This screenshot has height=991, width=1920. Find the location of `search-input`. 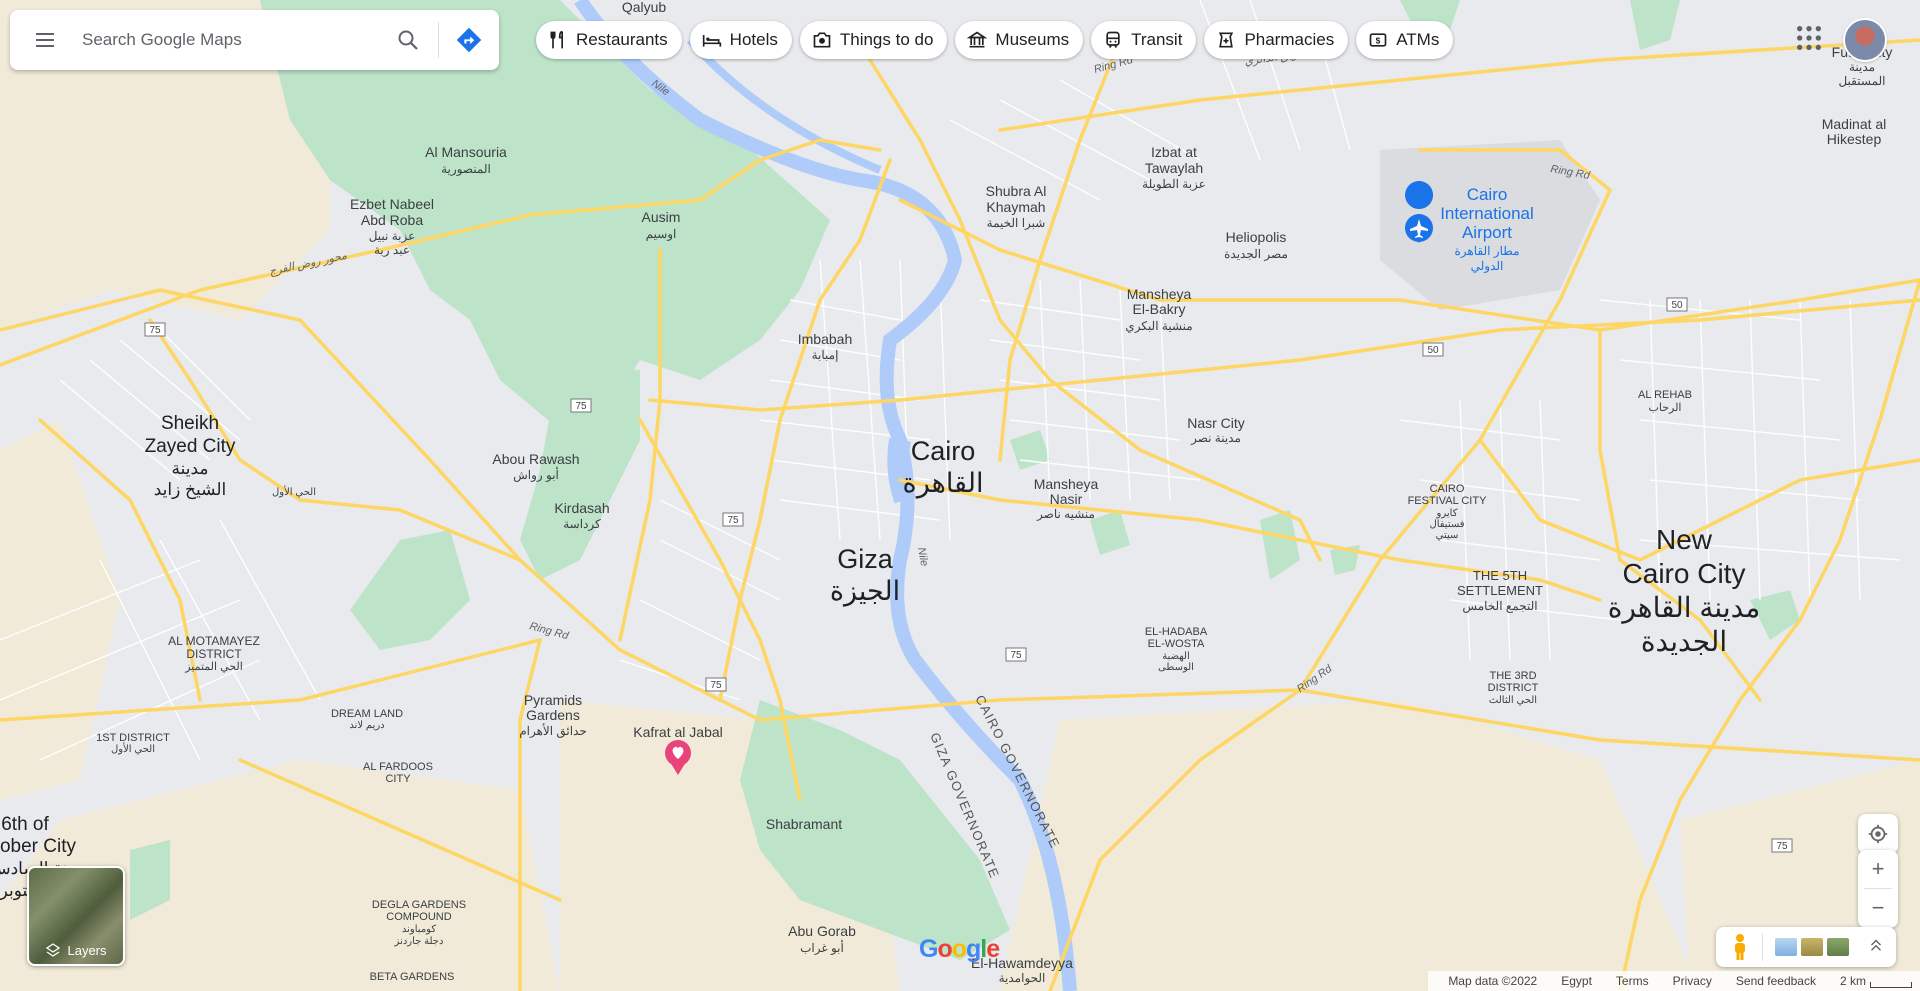

search-input is located at coordinates (229, 40).